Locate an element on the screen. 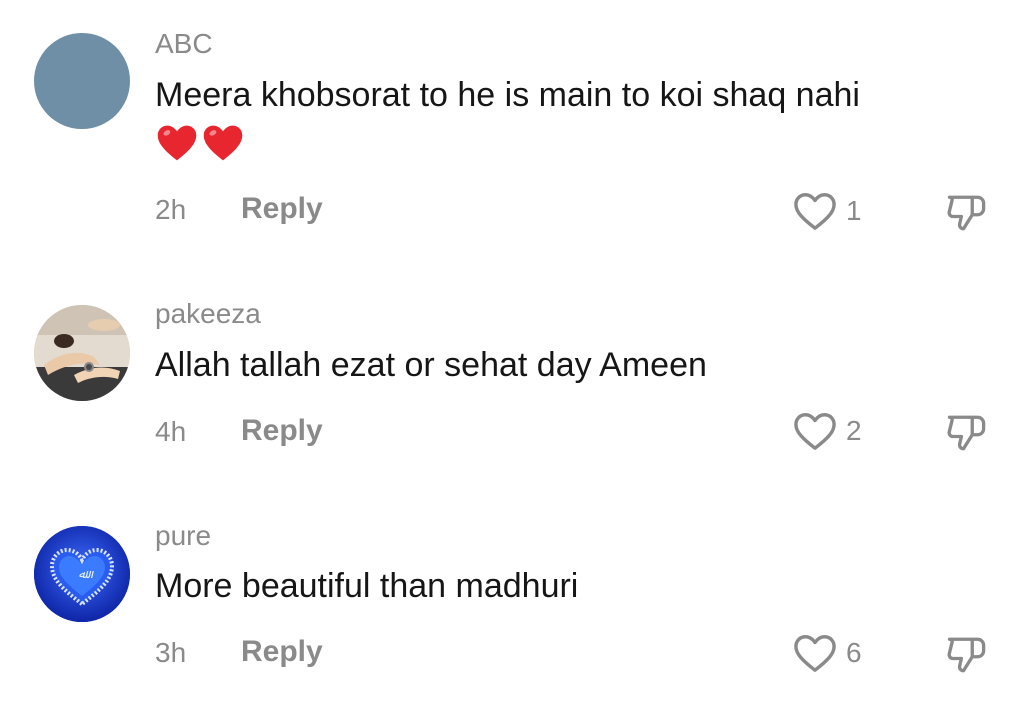 The height and width of the screenshot is (709, 1024). like-button: 6 is located at coordinates (827, 653).